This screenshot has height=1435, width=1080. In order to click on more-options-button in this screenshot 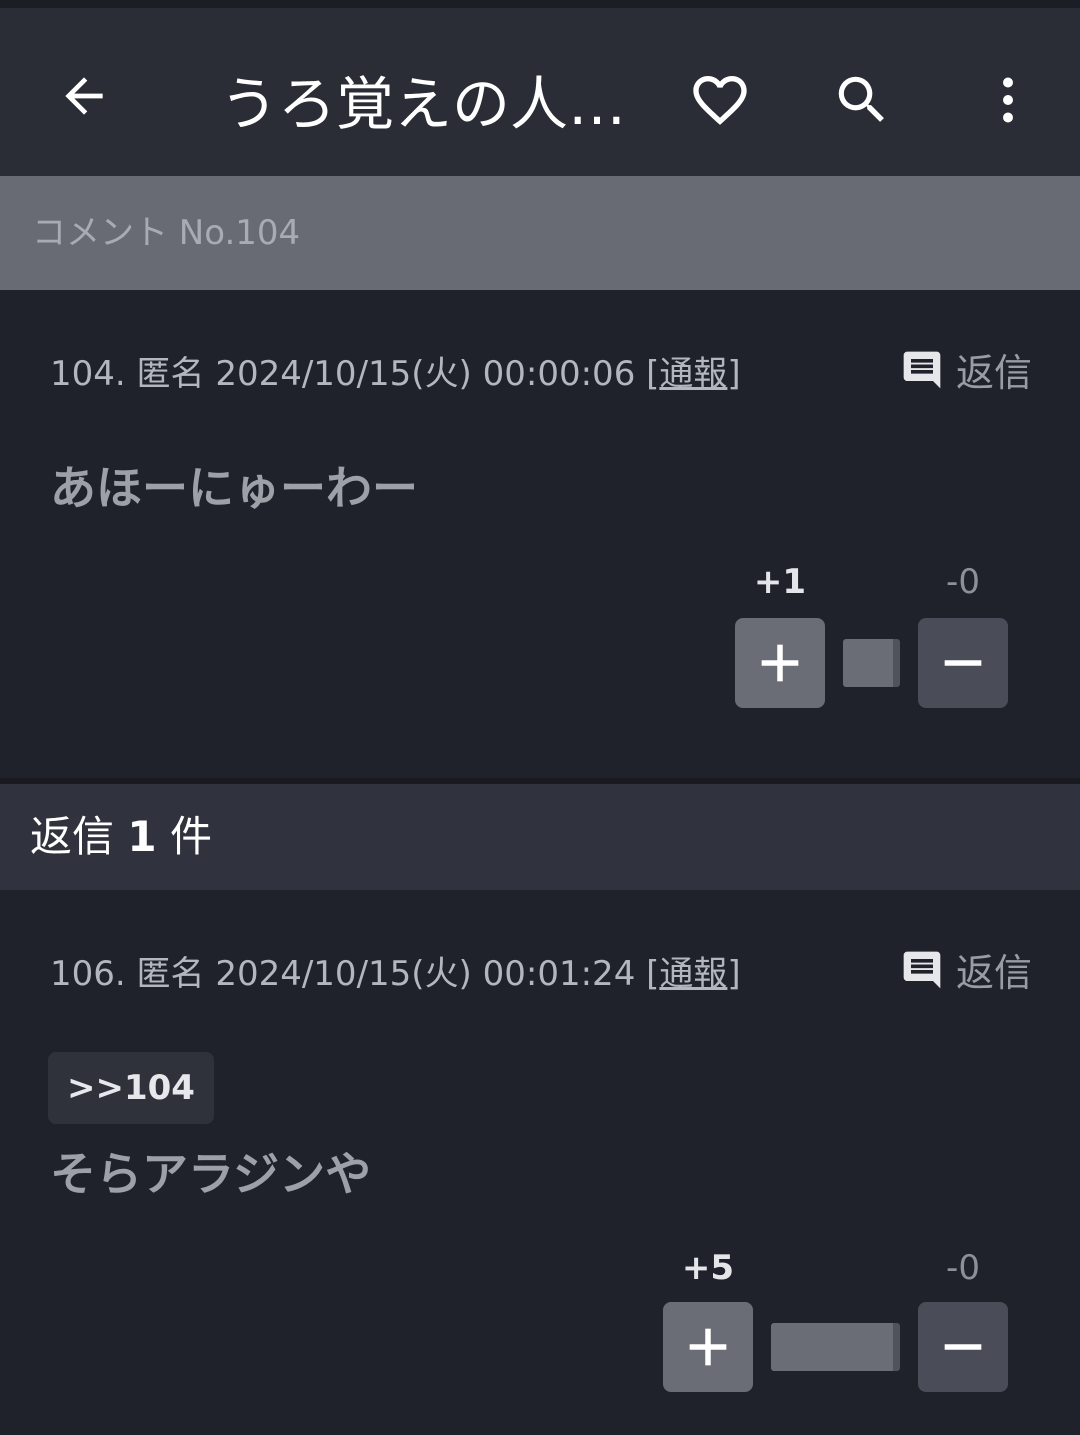, I will do `click(1008, 100)`.